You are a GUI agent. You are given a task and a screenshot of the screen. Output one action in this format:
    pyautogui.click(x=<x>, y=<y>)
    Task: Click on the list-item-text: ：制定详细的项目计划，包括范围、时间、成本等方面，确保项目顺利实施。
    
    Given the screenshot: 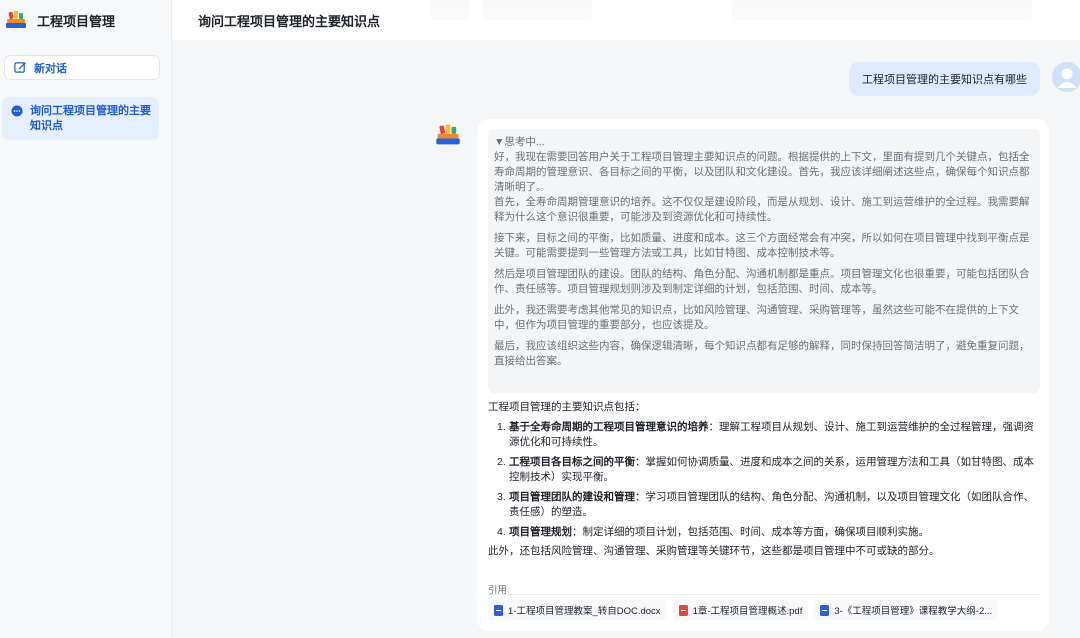 What is the action you would take?
    pyautogui.click(x=750, y=531)
    